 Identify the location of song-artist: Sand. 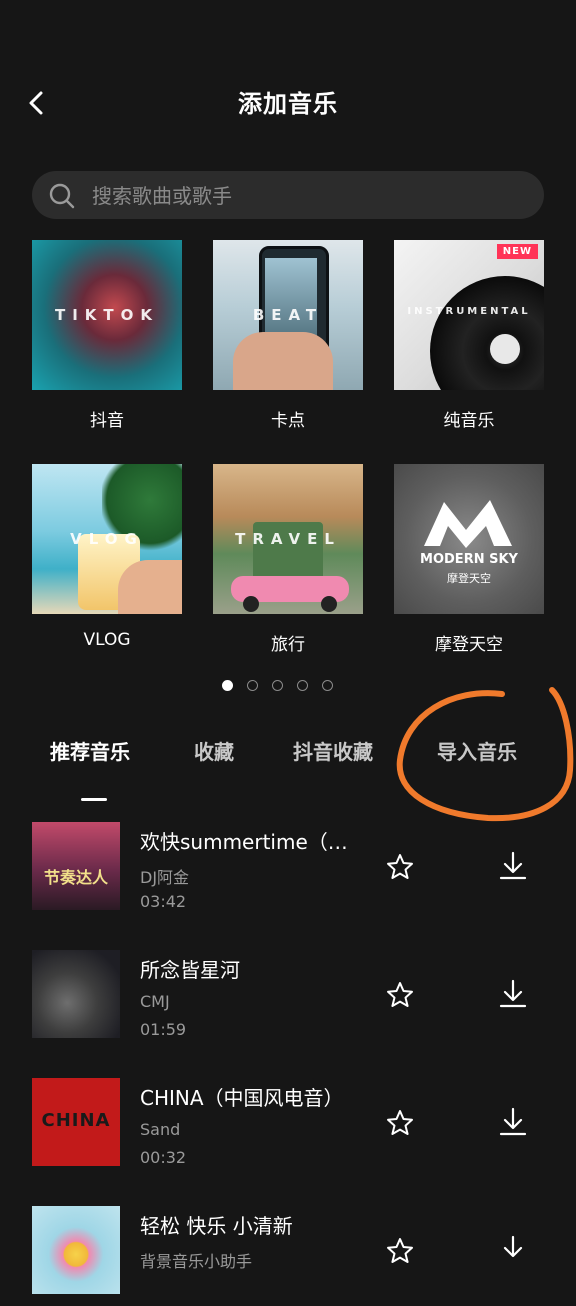
(160, 1129).